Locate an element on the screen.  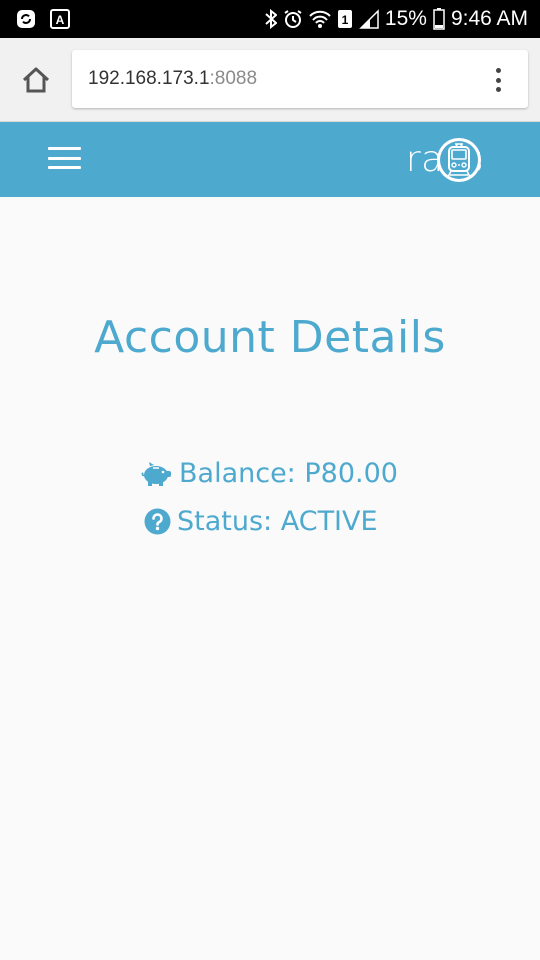
sync-app-icon is located at coordinates (26, 19).